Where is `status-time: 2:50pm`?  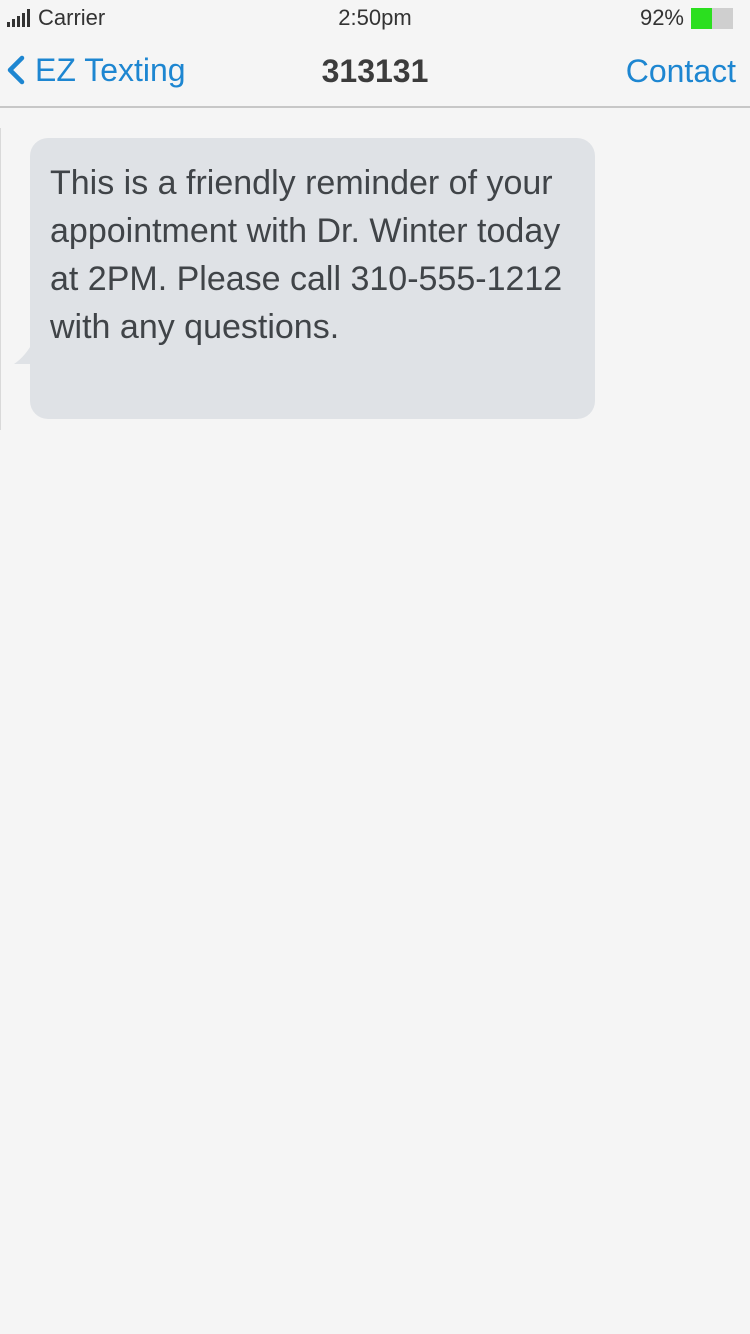 status-time: 2:50pm is located at coordinates (375, 17).